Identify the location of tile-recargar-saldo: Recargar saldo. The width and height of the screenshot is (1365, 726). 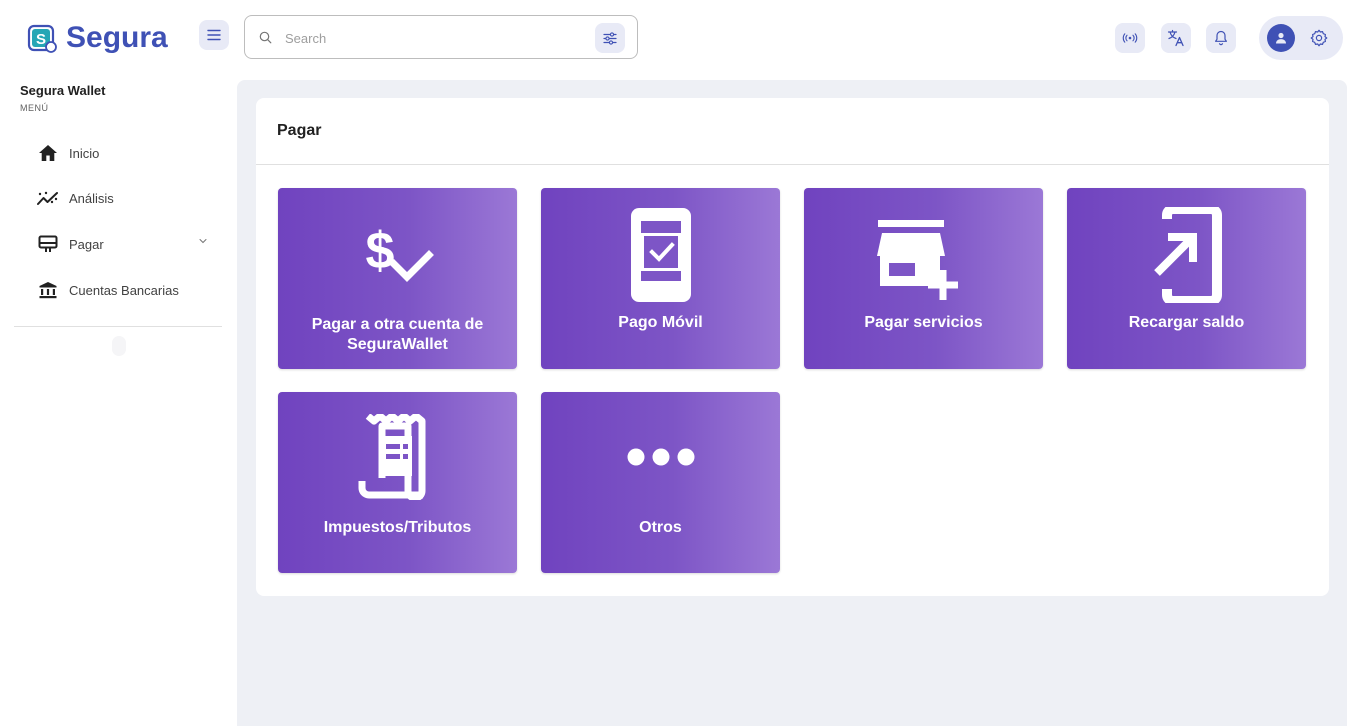
(1186, 278).